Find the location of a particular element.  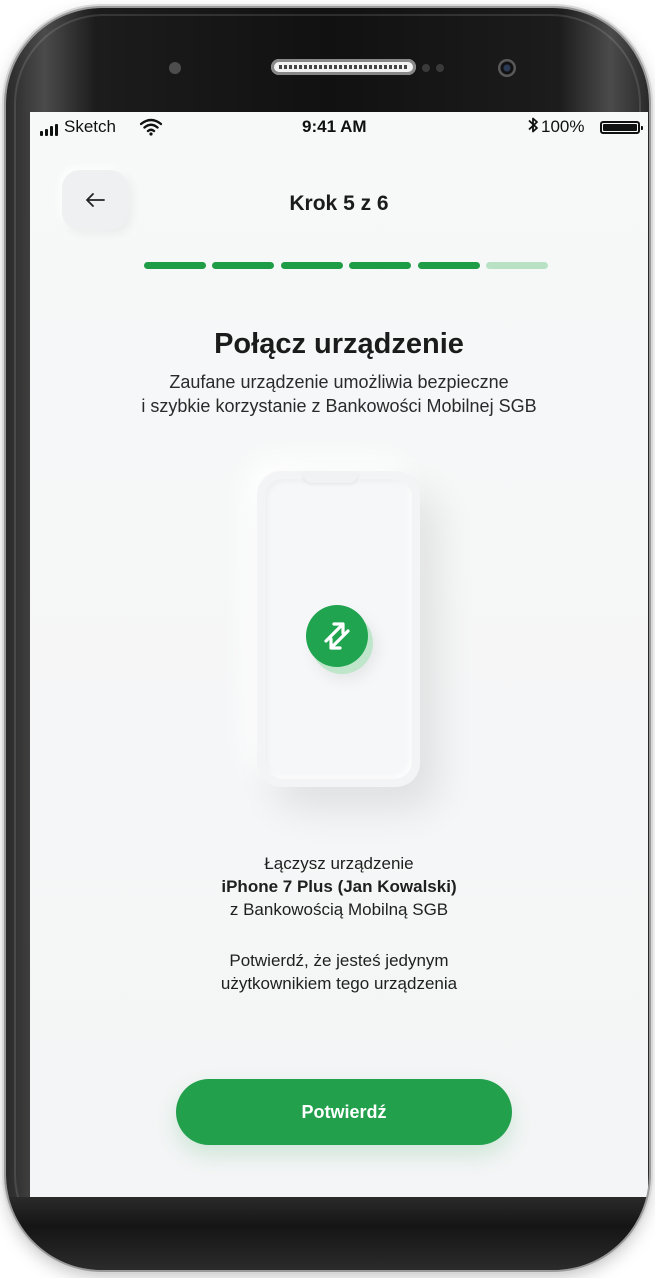

step-indicator: Krok 5 z 6 is located at coordinates (339, 203).